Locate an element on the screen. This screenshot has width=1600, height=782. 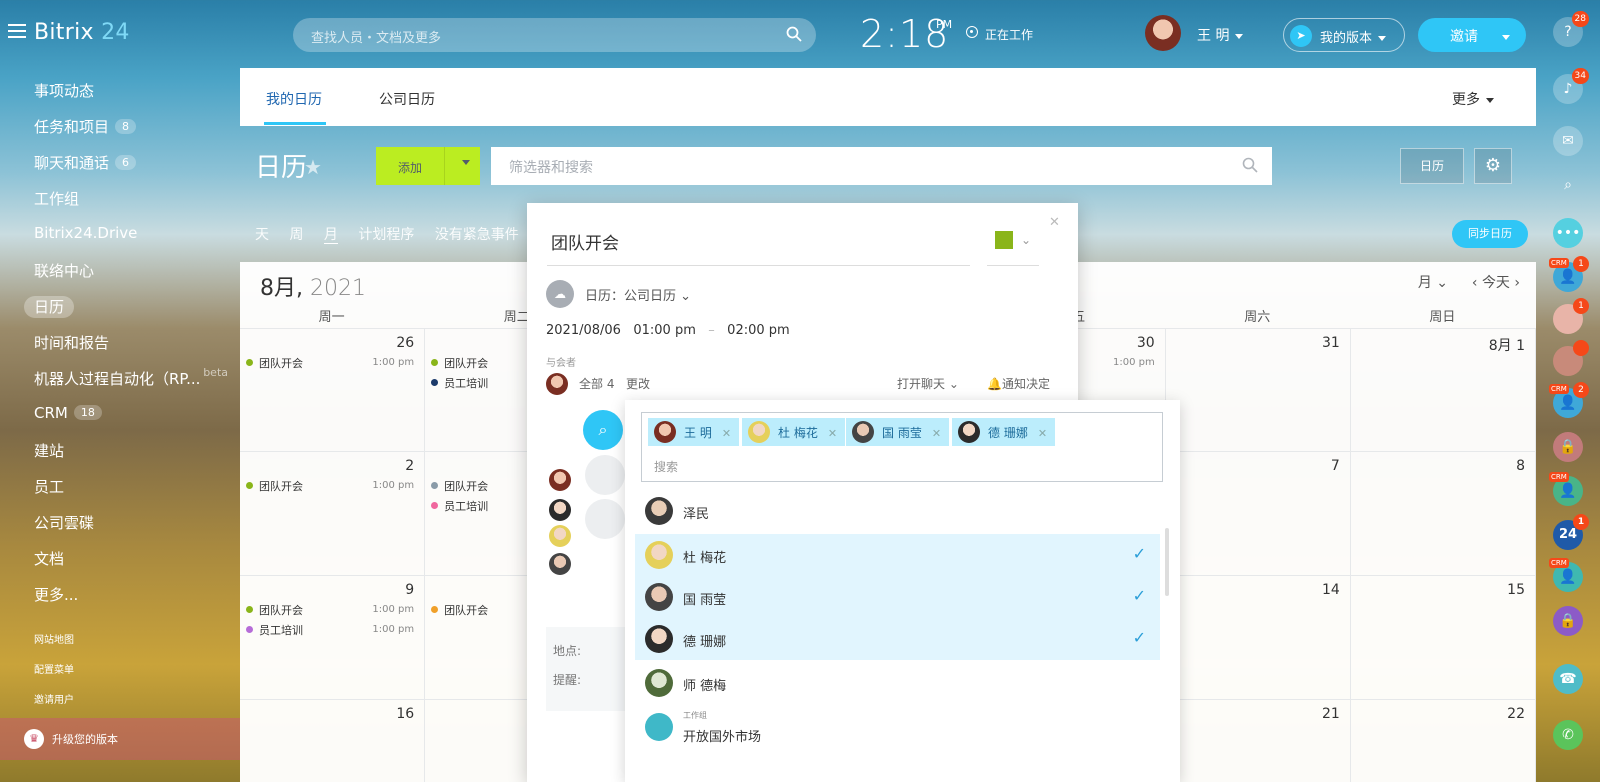
view-planner: 计划程序 is located at coordinates (386, 235).